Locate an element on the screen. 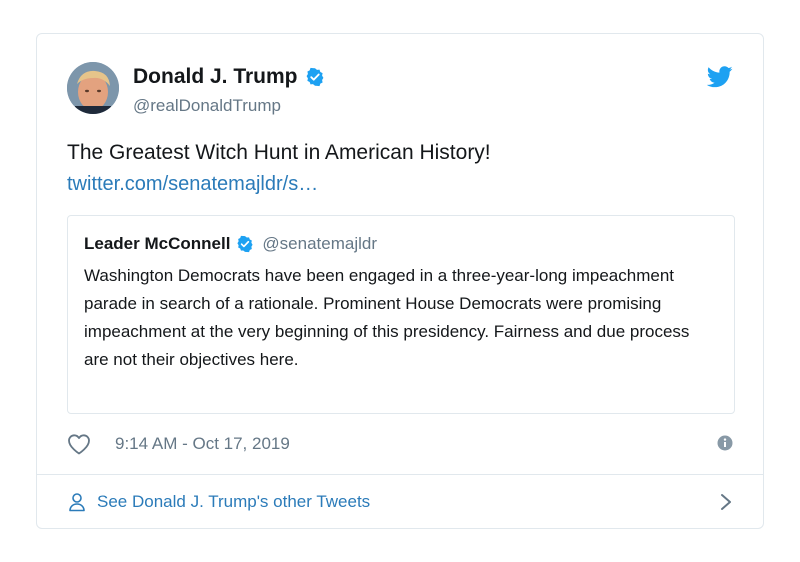 Image resolution: width=800 pixels, height=562 pixels. avatar is located at coordinates (93, 88).